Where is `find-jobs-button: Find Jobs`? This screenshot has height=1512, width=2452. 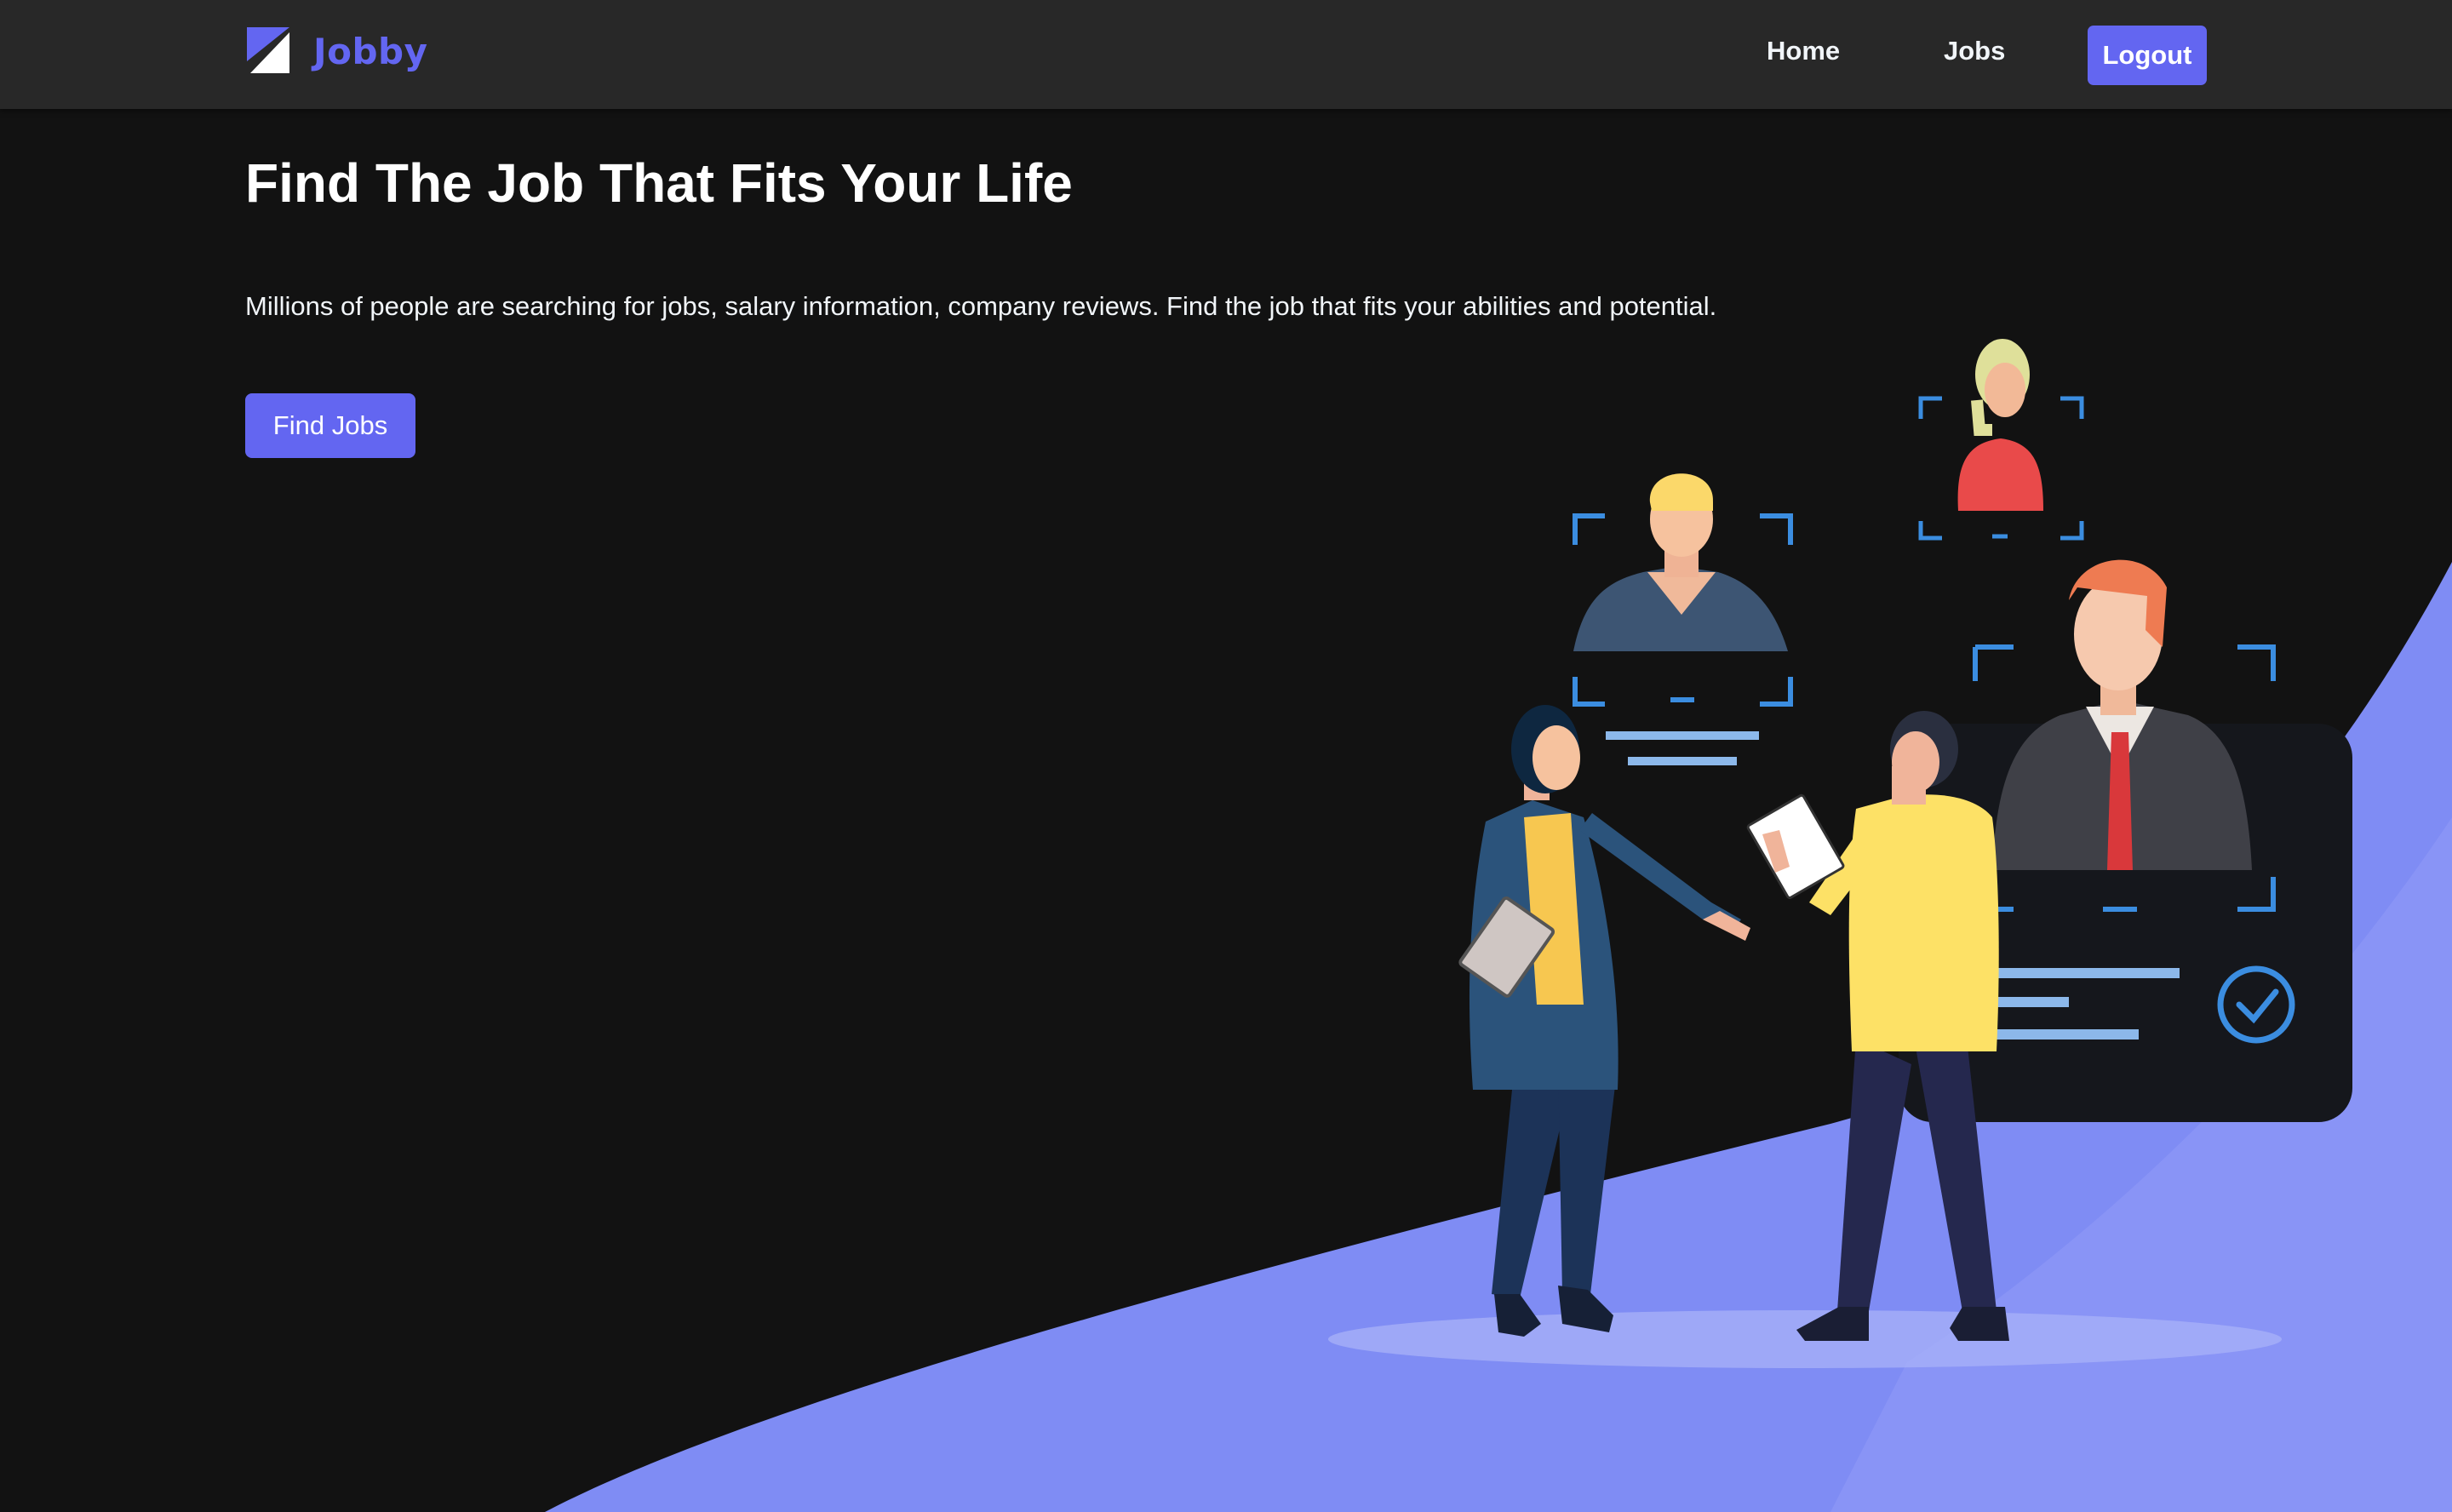 find-jobs-button: Find Jobs is located at coordinates (330, 425).